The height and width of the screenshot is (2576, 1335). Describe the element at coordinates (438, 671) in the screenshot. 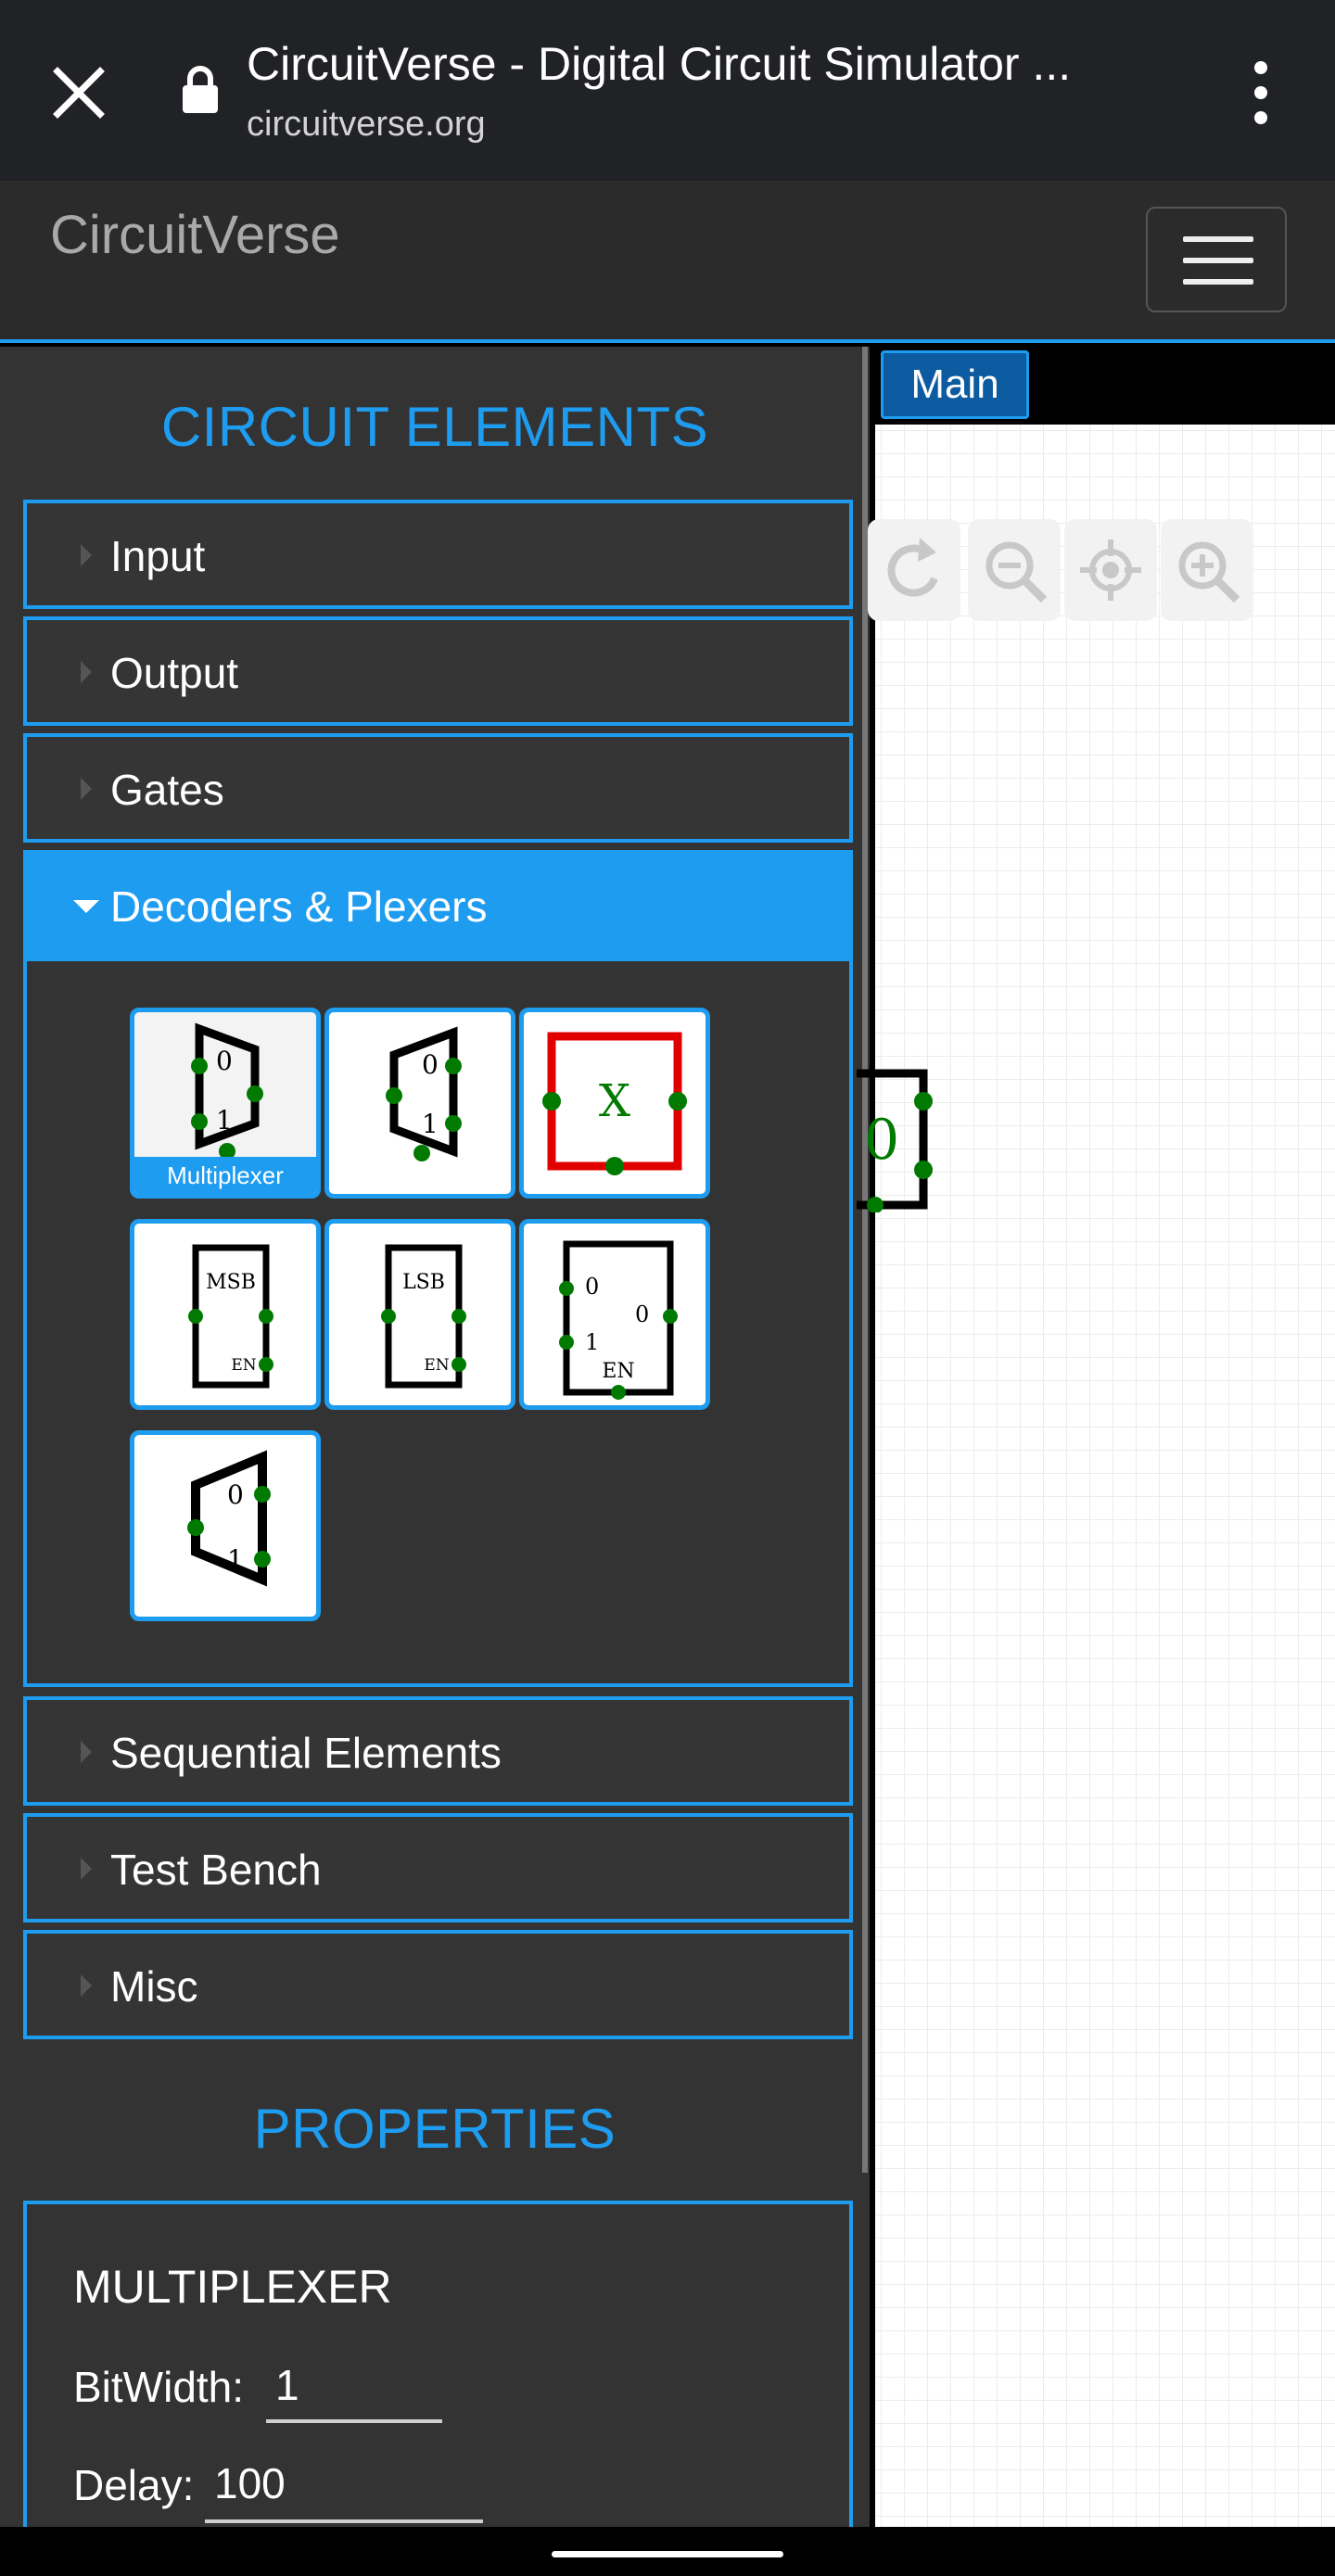

I see `category-output: Output` at that location.